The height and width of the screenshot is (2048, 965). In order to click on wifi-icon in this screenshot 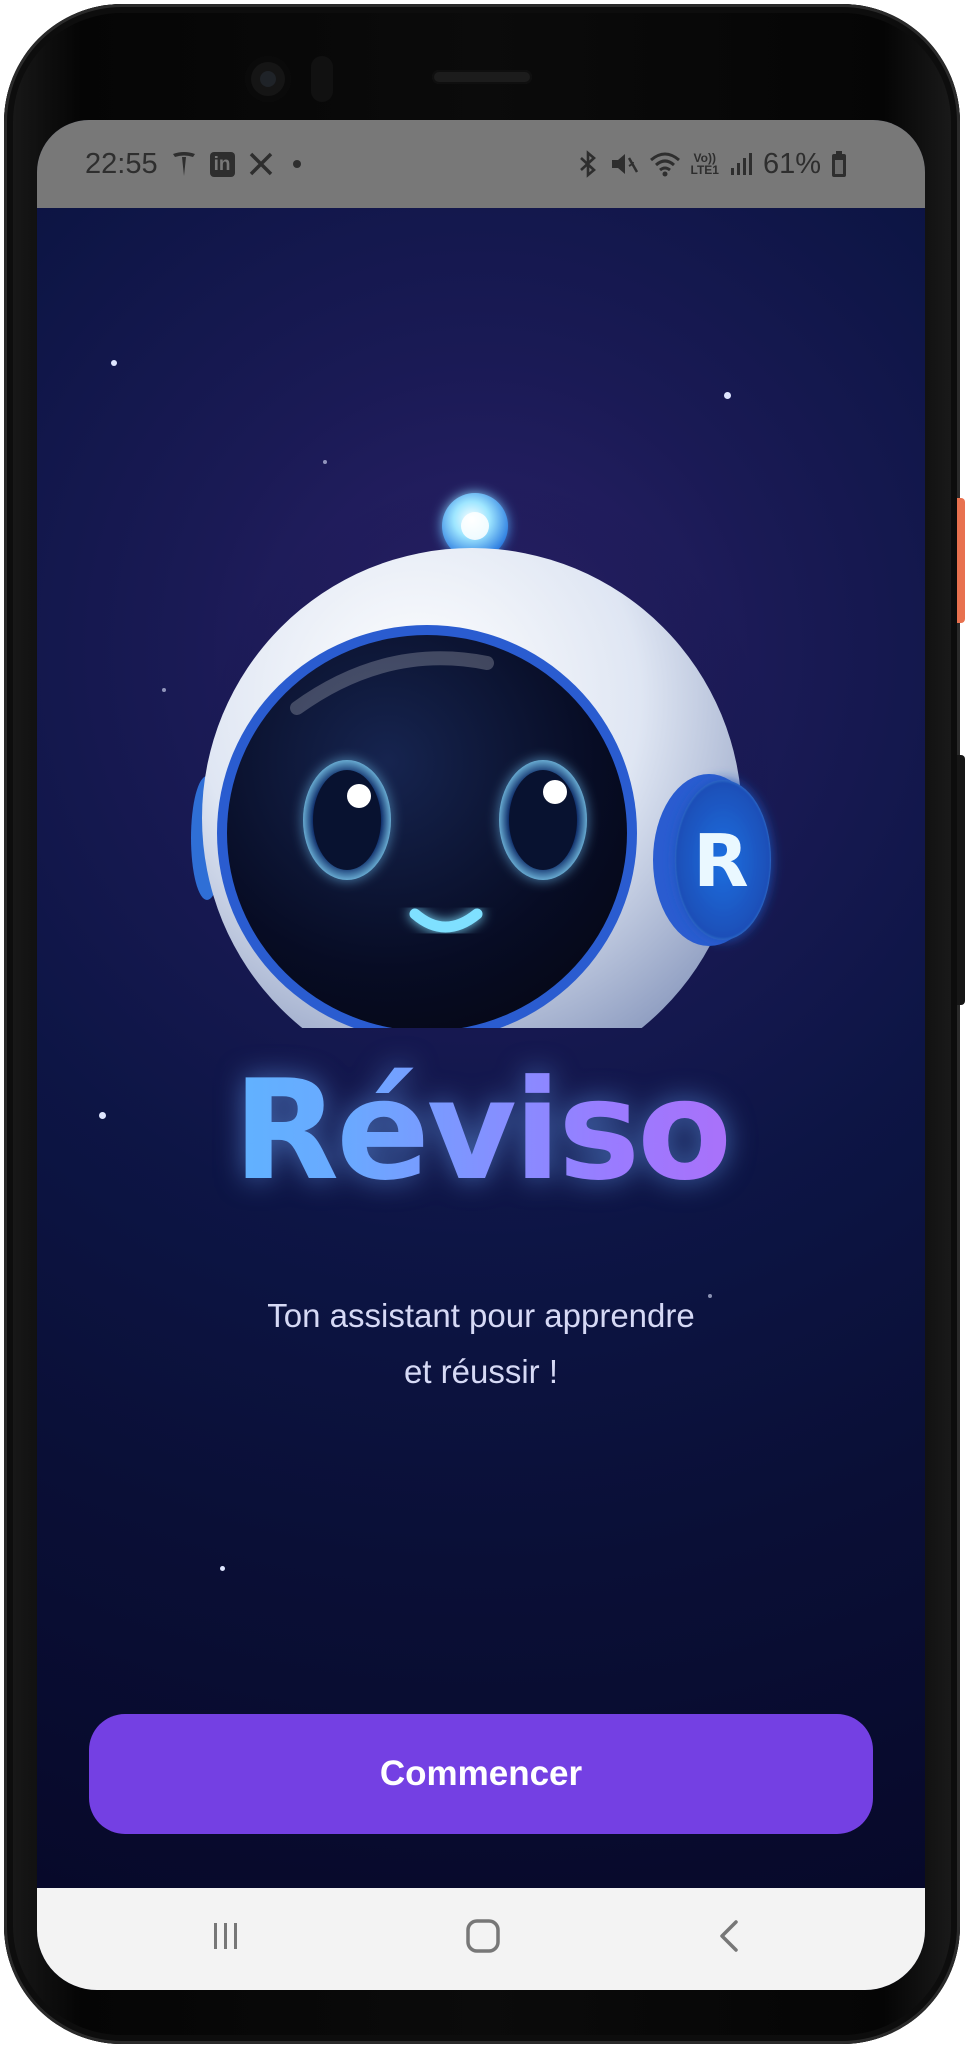, I will do `click(665, 164)`.